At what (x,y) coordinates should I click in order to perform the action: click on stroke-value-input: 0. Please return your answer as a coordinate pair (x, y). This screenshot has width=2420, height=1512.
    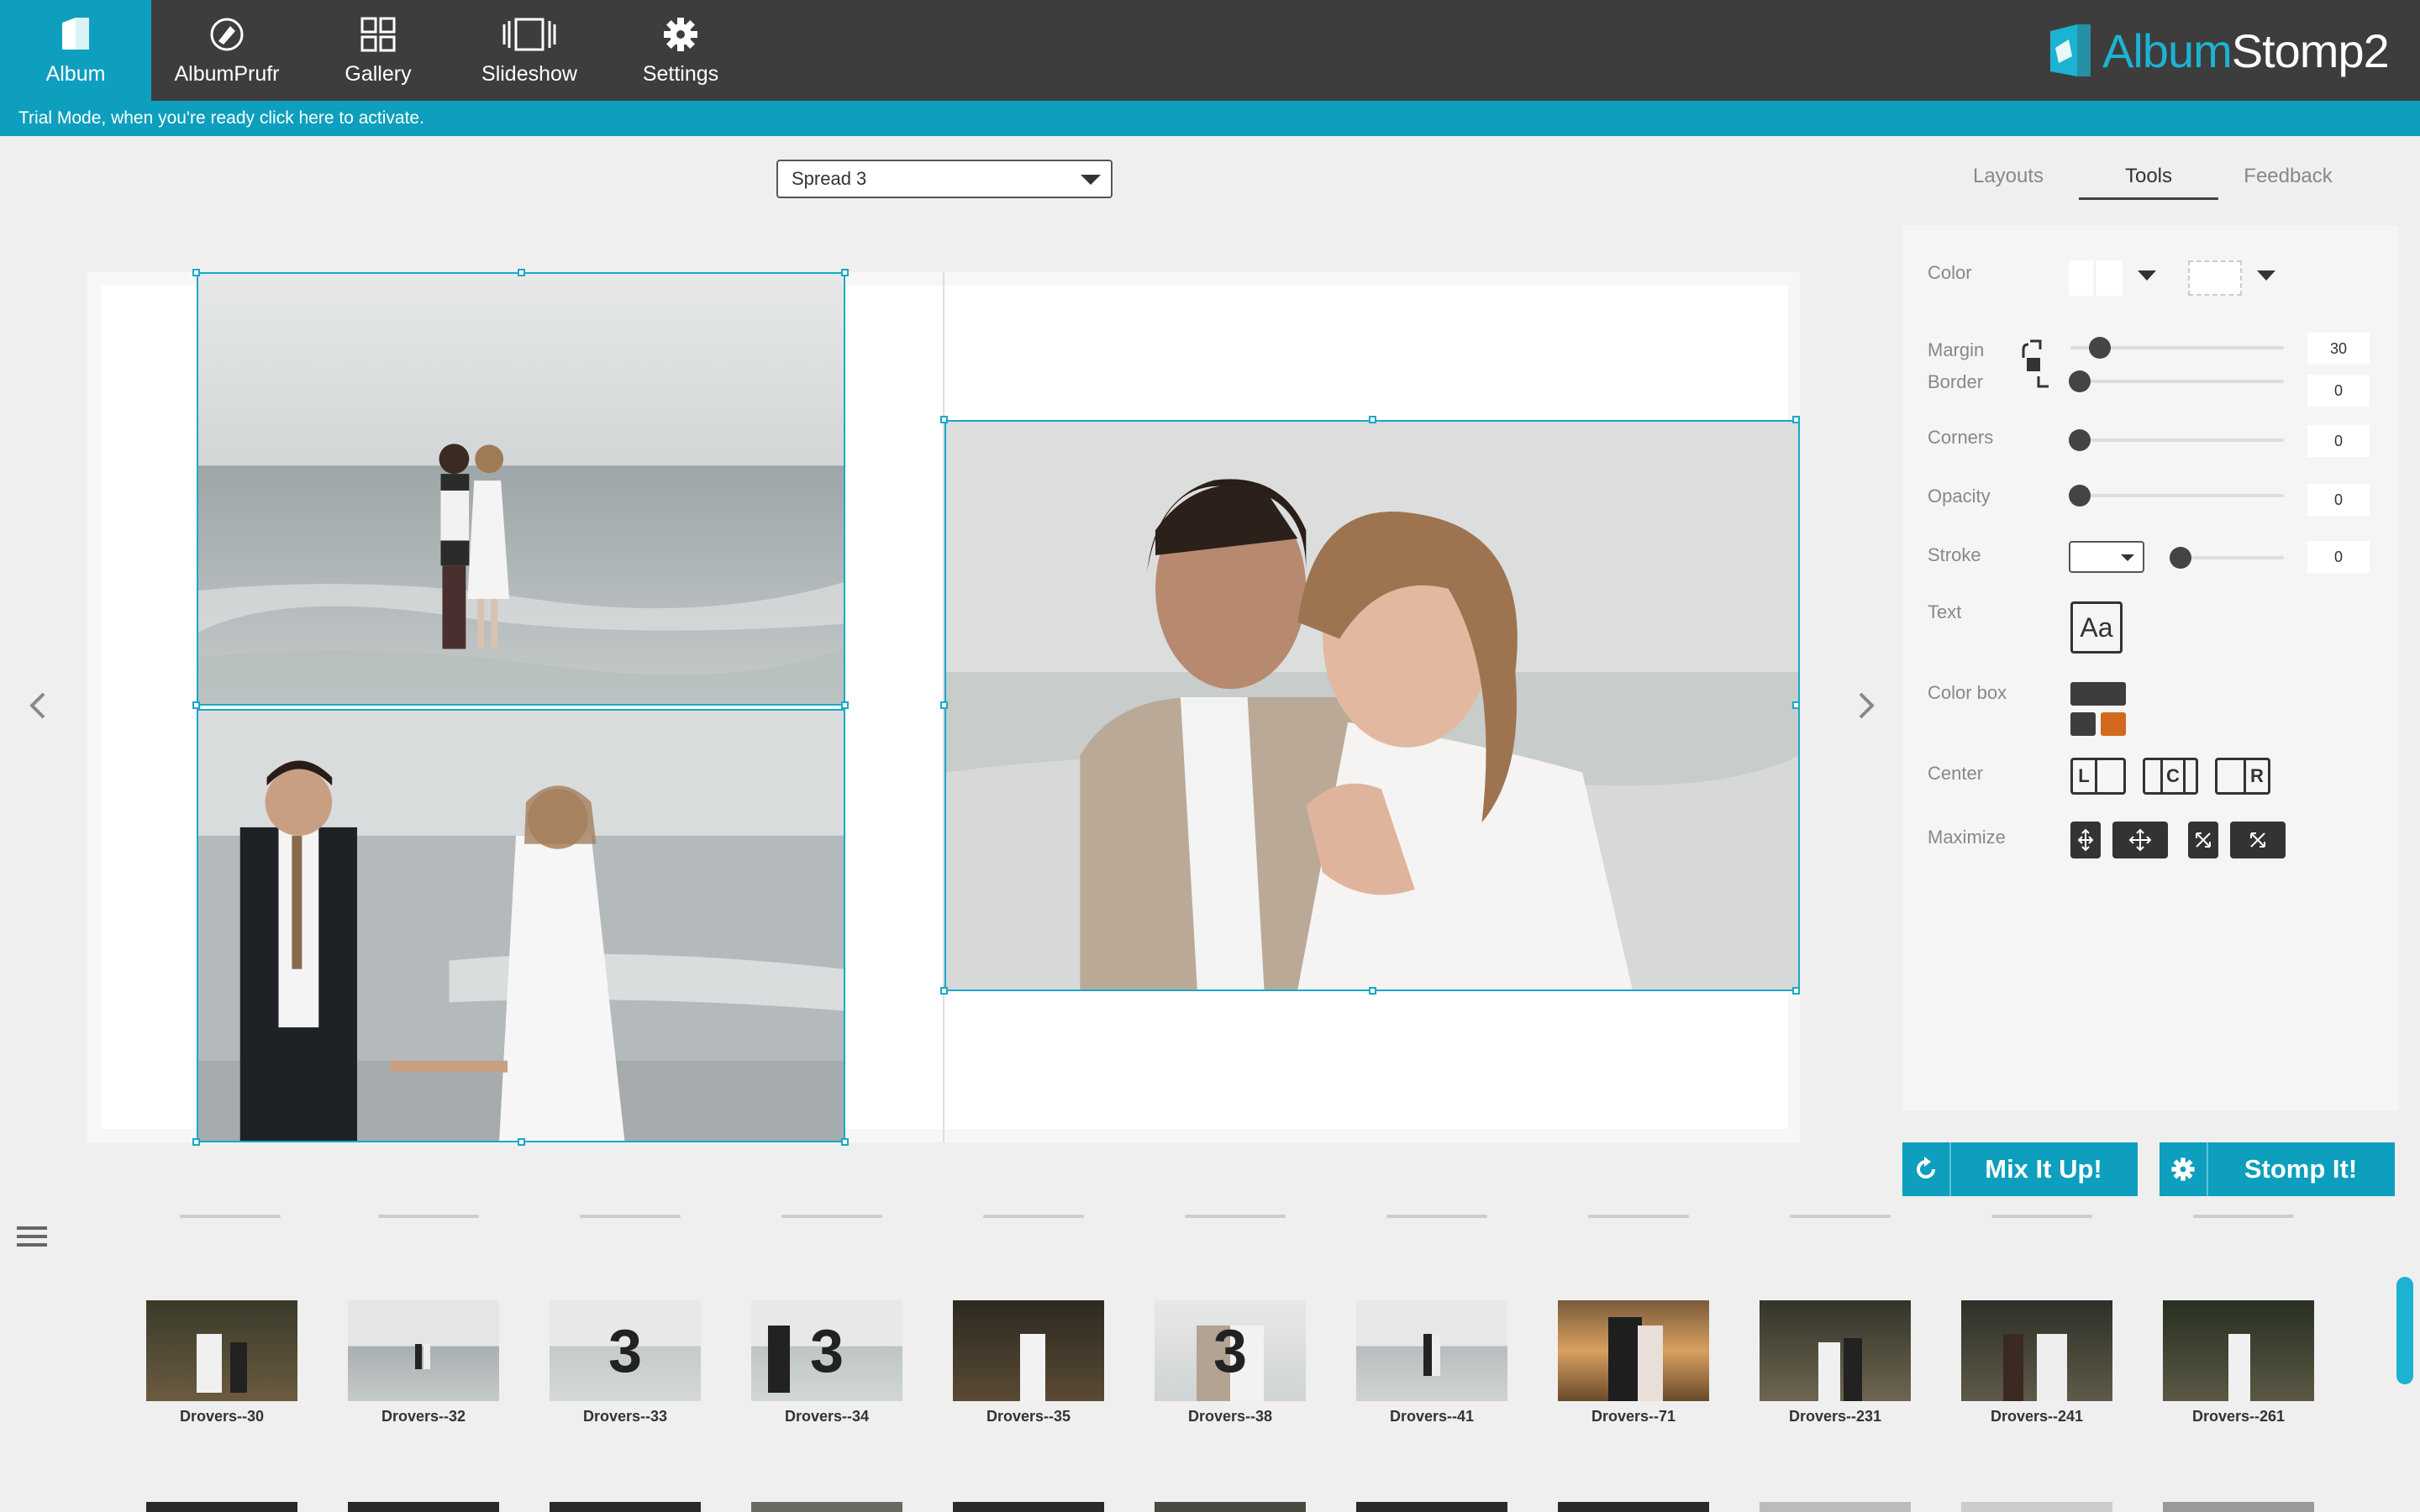
    Looking at the image, I should click on (2338, 557).